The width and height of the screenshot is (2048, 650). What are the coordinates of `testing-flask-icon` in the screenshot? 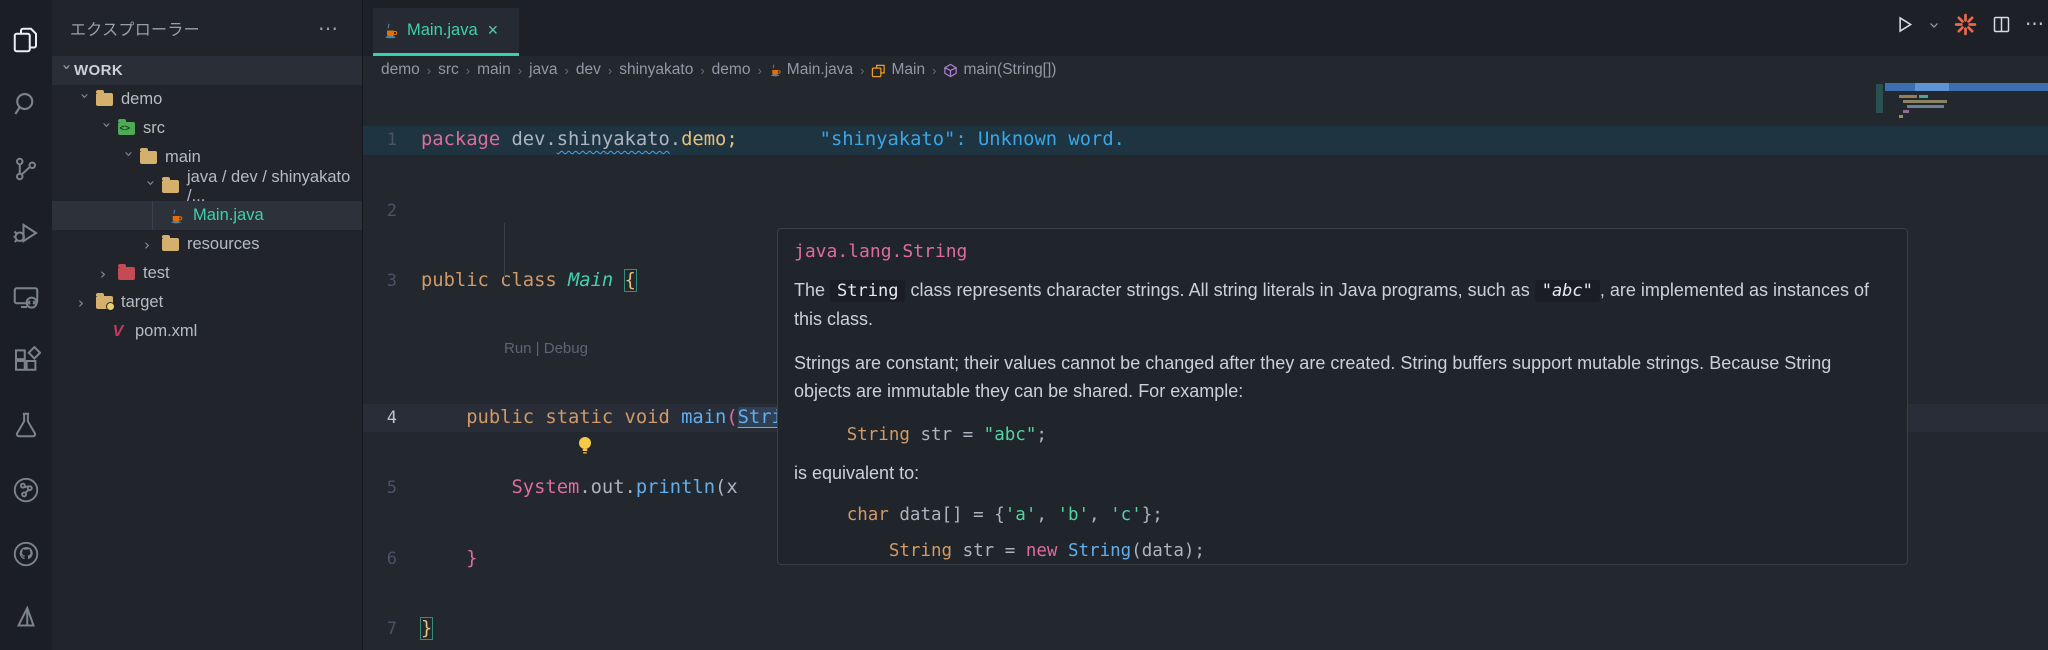 It's located at (26, 425).